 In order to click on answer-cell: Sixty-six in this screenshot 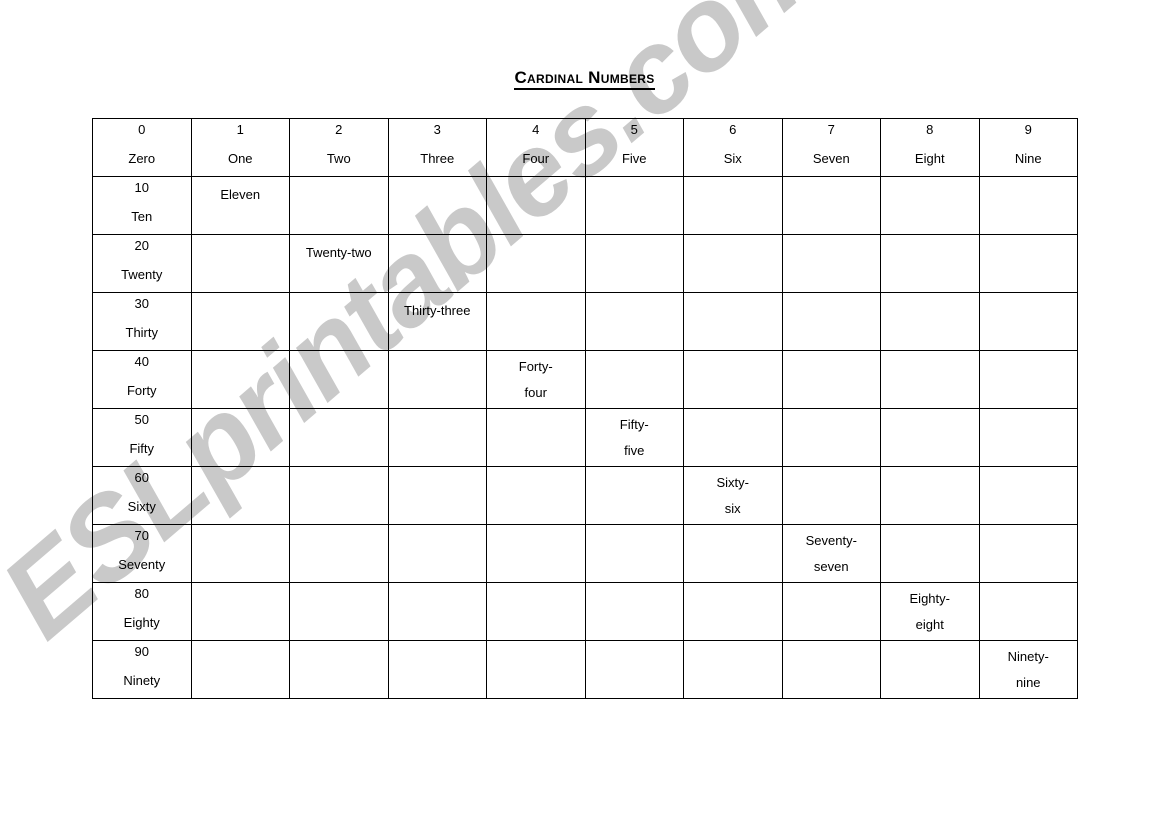, I will do `click(733, 495)`.